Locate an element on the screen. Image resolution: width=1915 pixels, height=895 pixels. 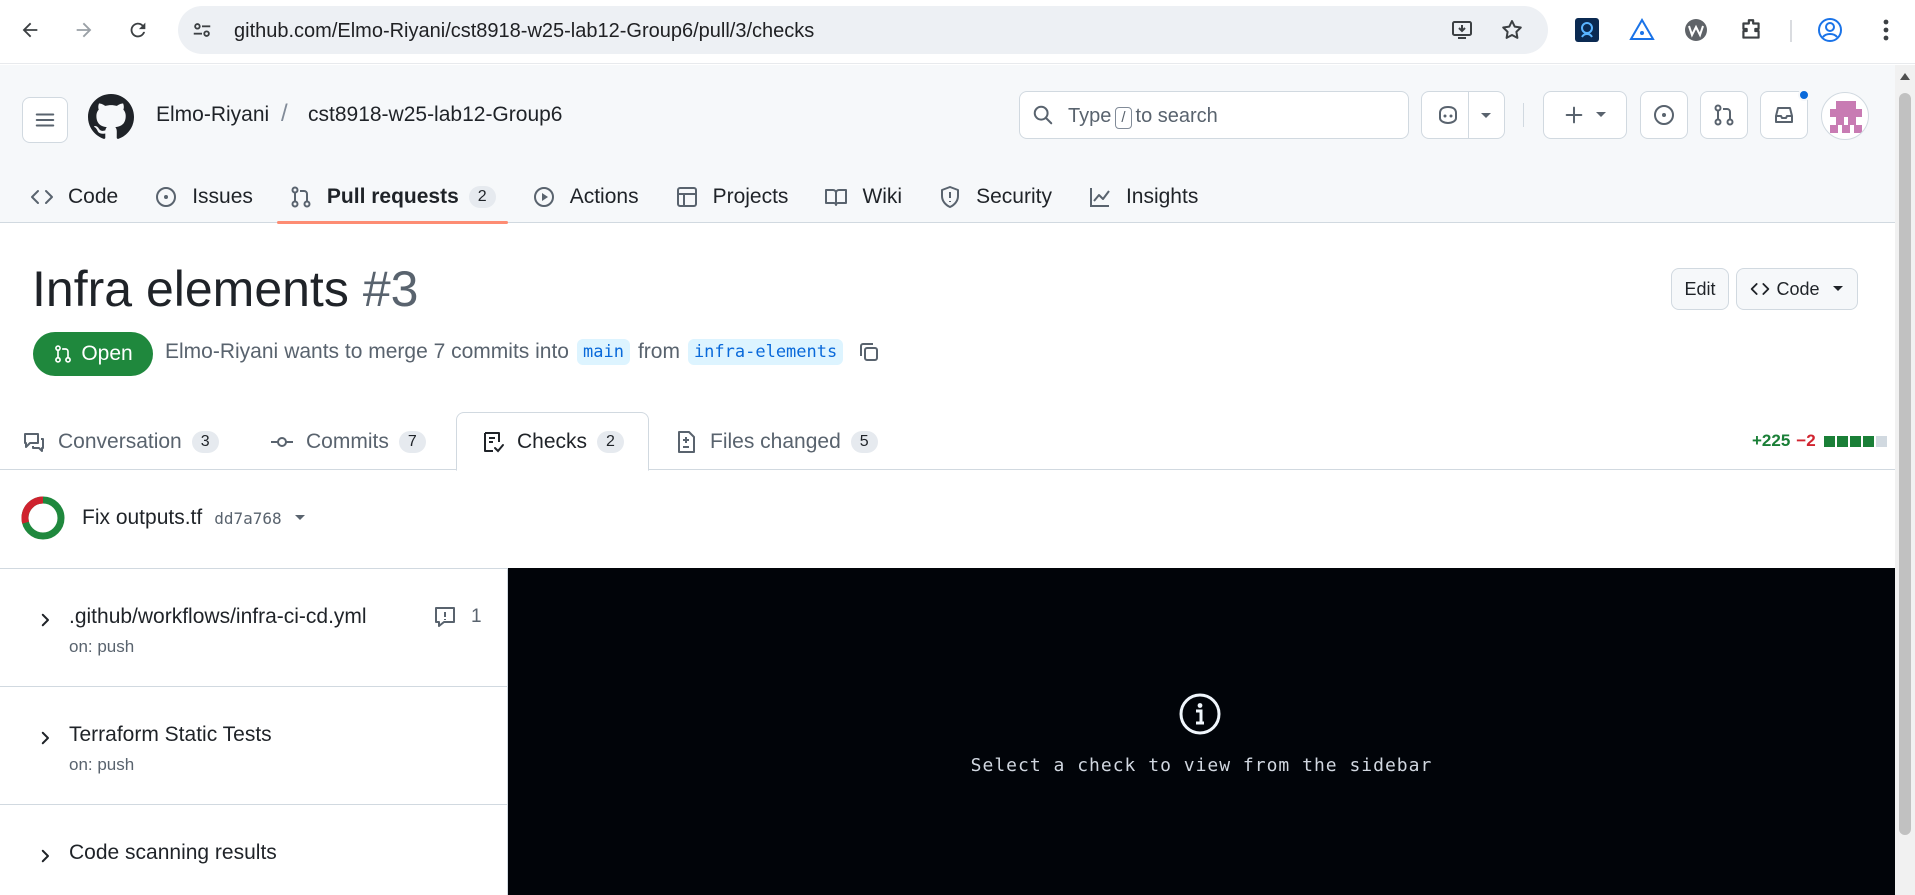
search-suffix: to search is located at coordinates (1176, 116).